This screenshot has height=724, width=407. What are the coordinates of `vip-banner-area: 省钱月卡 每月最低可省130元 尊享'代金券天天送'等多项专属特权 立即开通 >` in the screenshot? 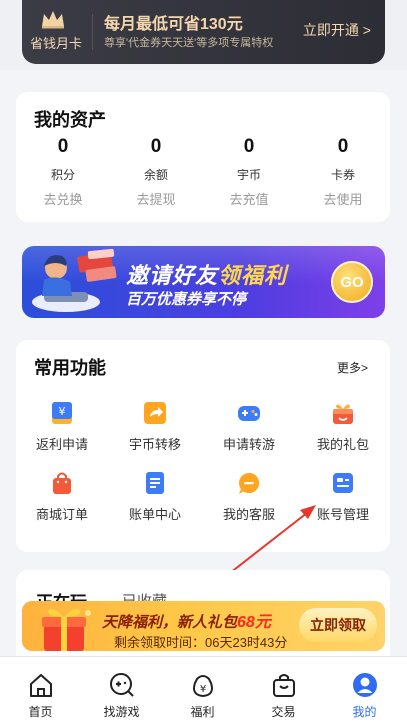 It's located at (203, 35).